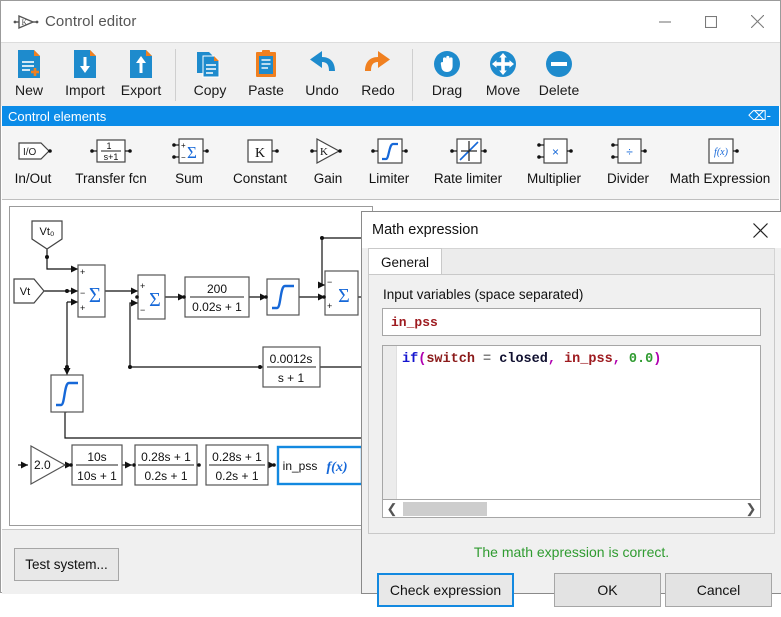  I want to click on paste-label: Paste, so click(266, 90).